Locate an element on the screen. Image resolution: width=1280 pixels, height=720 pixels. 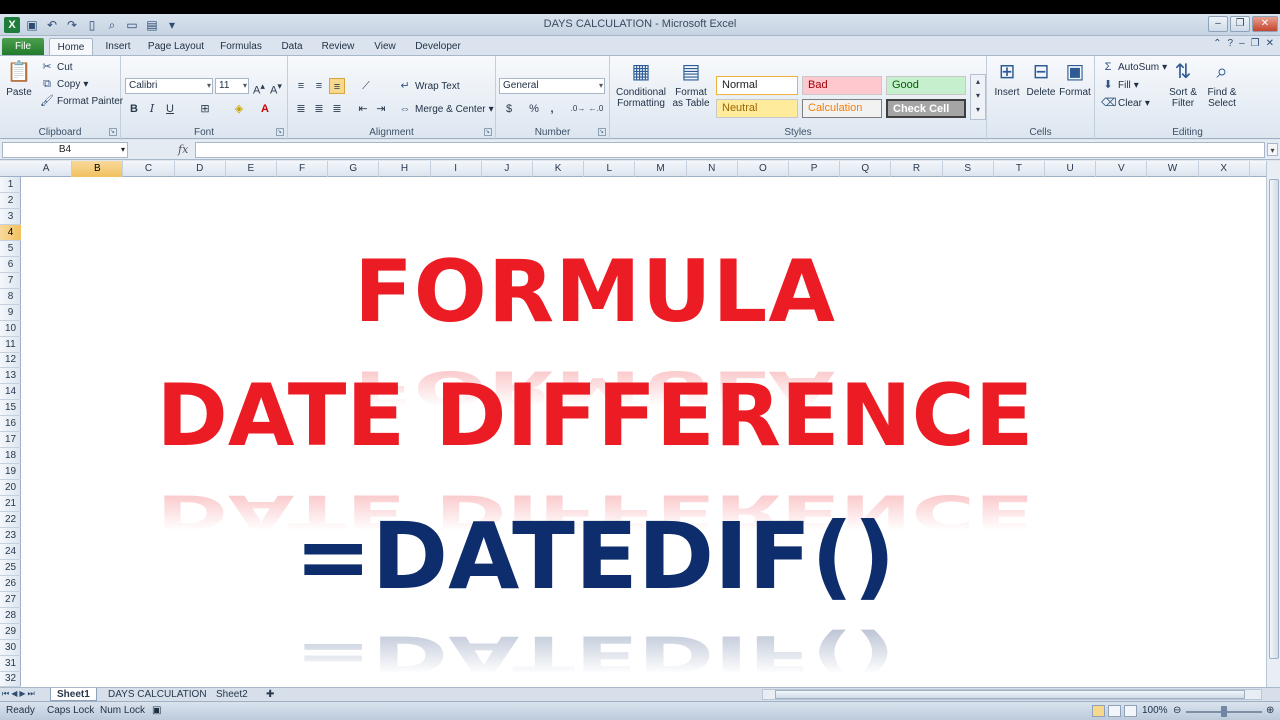
currency-icon: $ is located at coordinates (509, 109).